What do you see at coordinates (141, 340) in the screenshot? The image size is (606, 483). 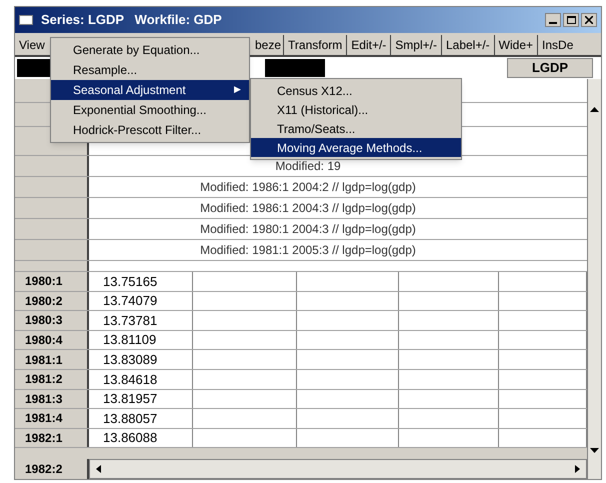 I see `table-cell: 13.81109` at bounding box center [141, 340].